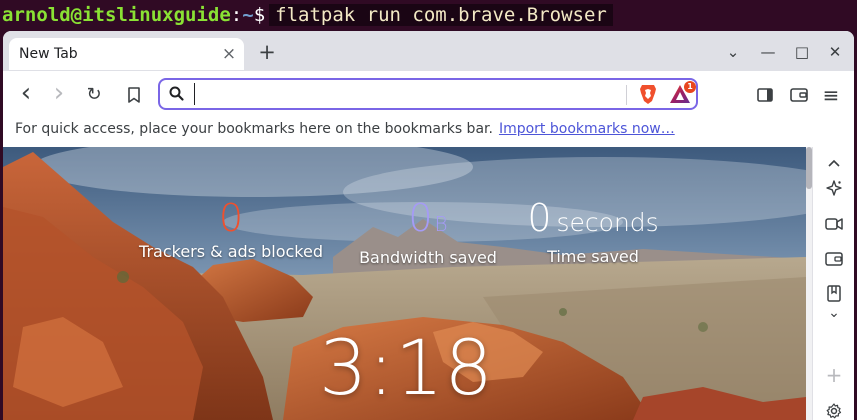 The height and width of the screenshot is (420, 857). I want to click on bookmark-icon, so click(134, 95).